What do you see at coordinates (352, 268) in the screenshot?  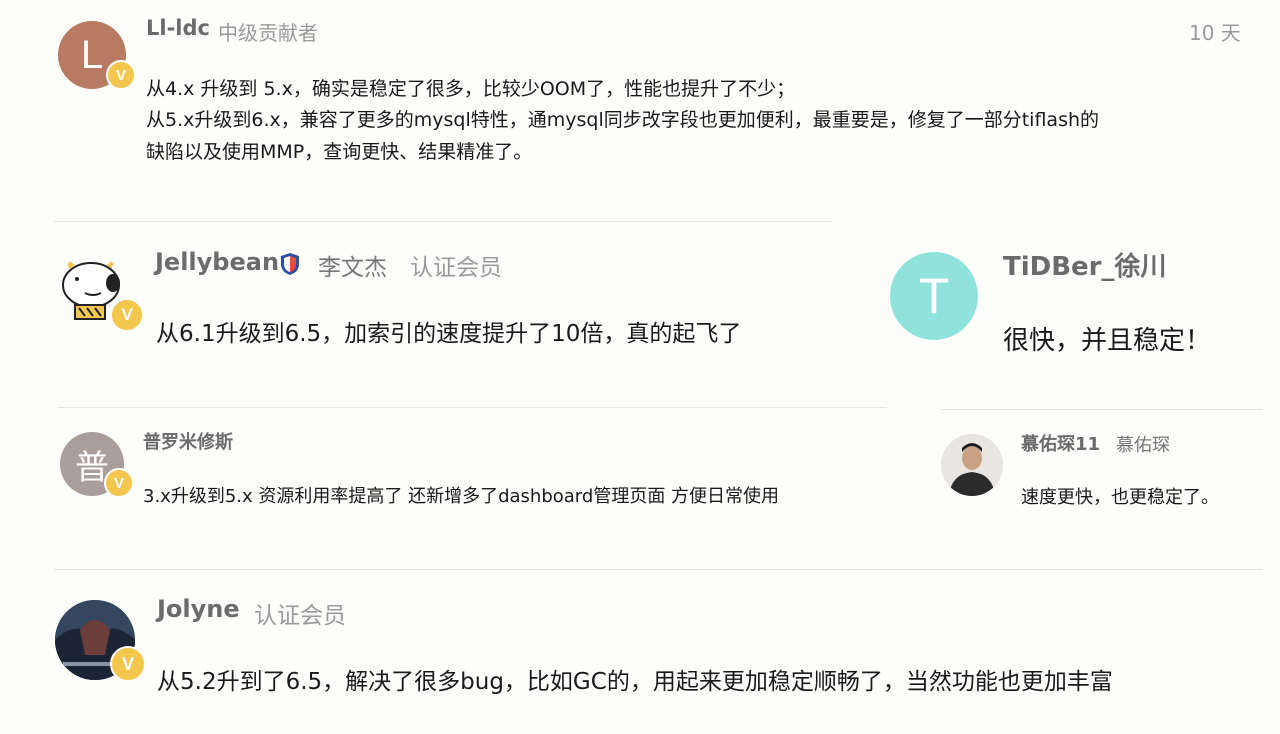 I see `real-name: 李文杰` at bounding box center [352, 268].